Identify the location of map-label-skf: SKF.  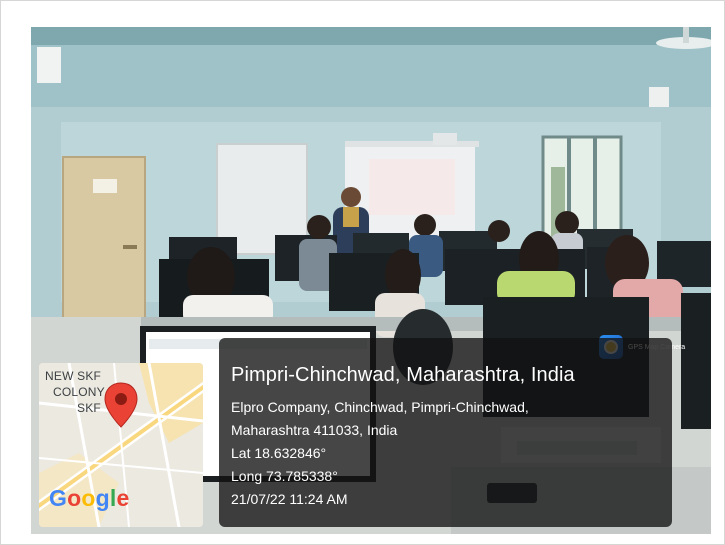
(89, 408).